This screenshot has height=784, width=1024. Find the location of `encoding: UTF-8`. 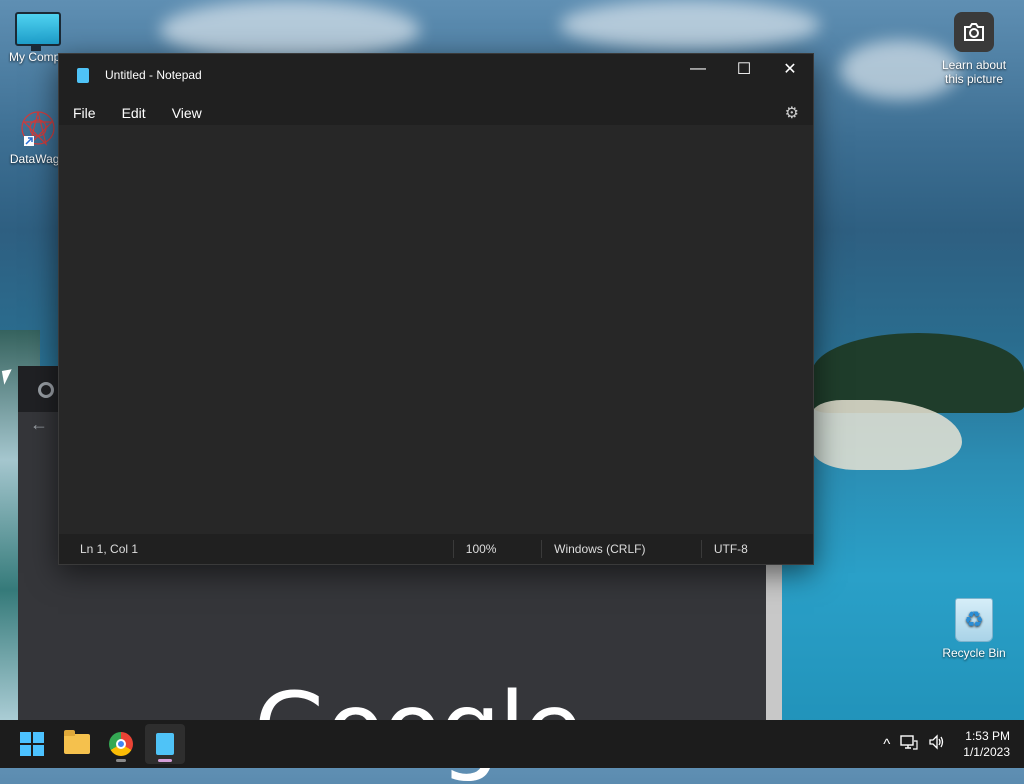

encoding: UTF-8 is located at coordinates (756, 549).